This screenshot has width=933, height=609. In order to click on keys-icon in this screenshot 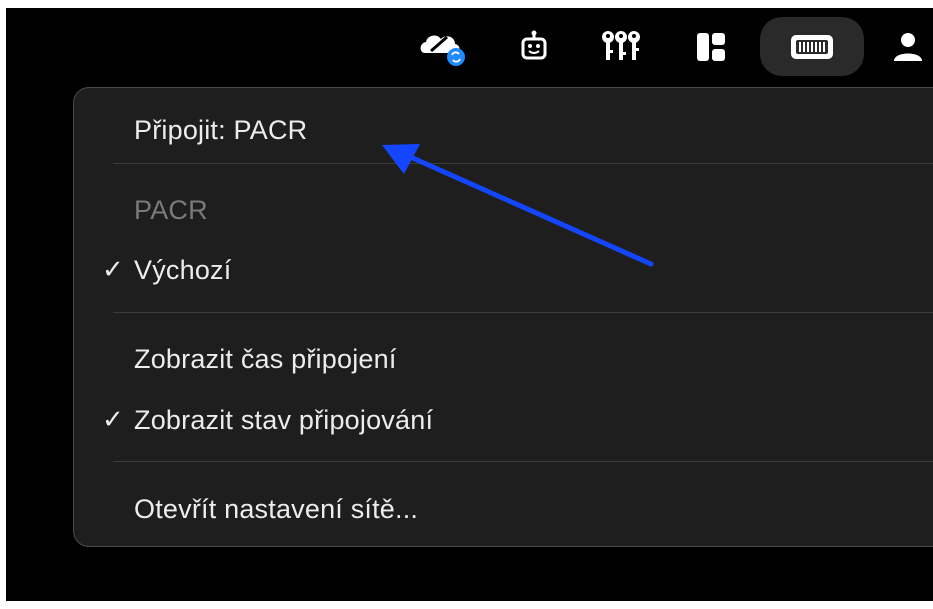, I will do `click(621, 47)`.